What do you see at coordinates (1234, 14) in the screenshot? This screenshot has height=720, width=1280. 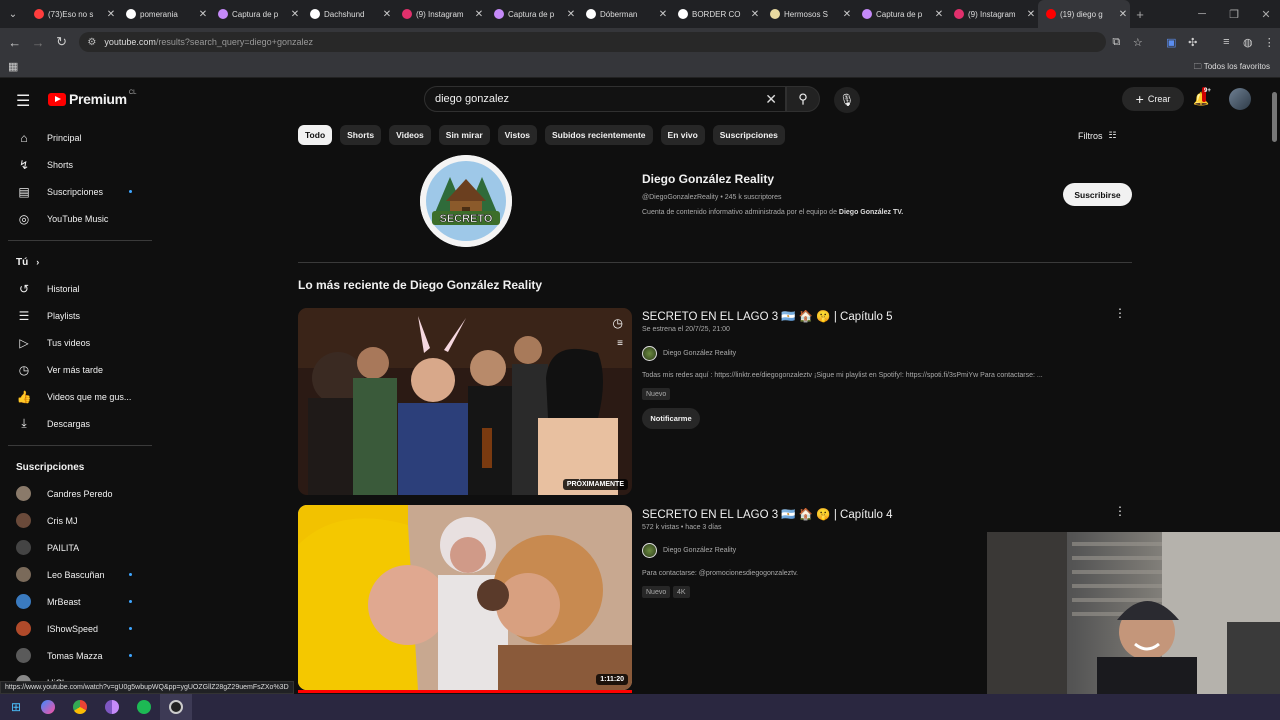 I see `maximize-icon: ❐` at bounding box center [1234, 14].